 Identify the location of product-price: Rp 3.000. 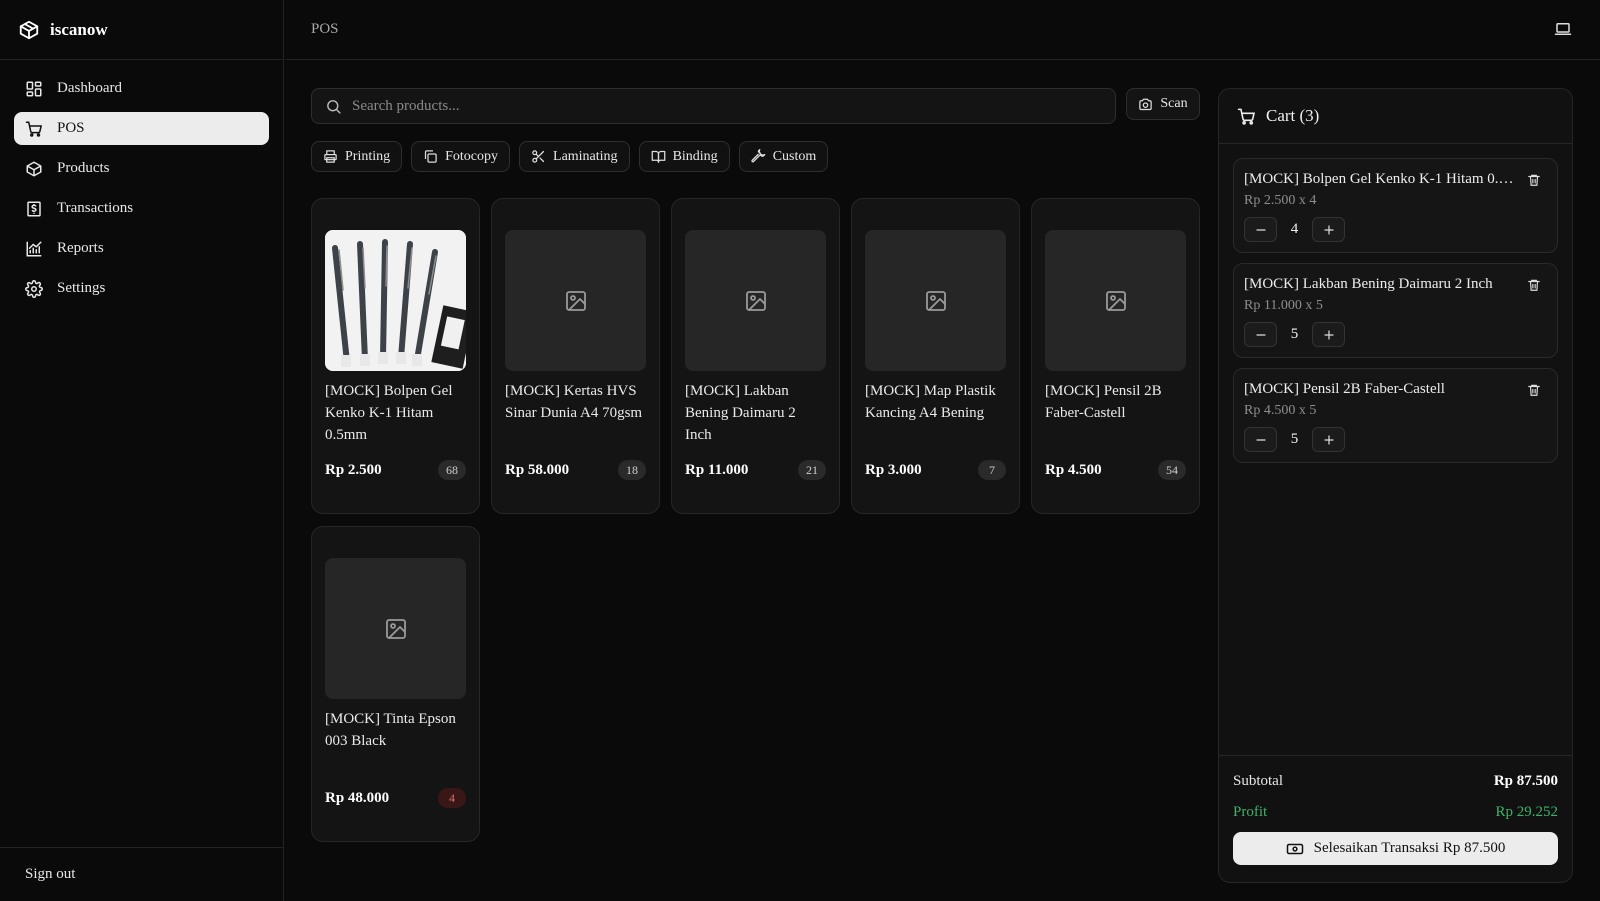
(893, 469).